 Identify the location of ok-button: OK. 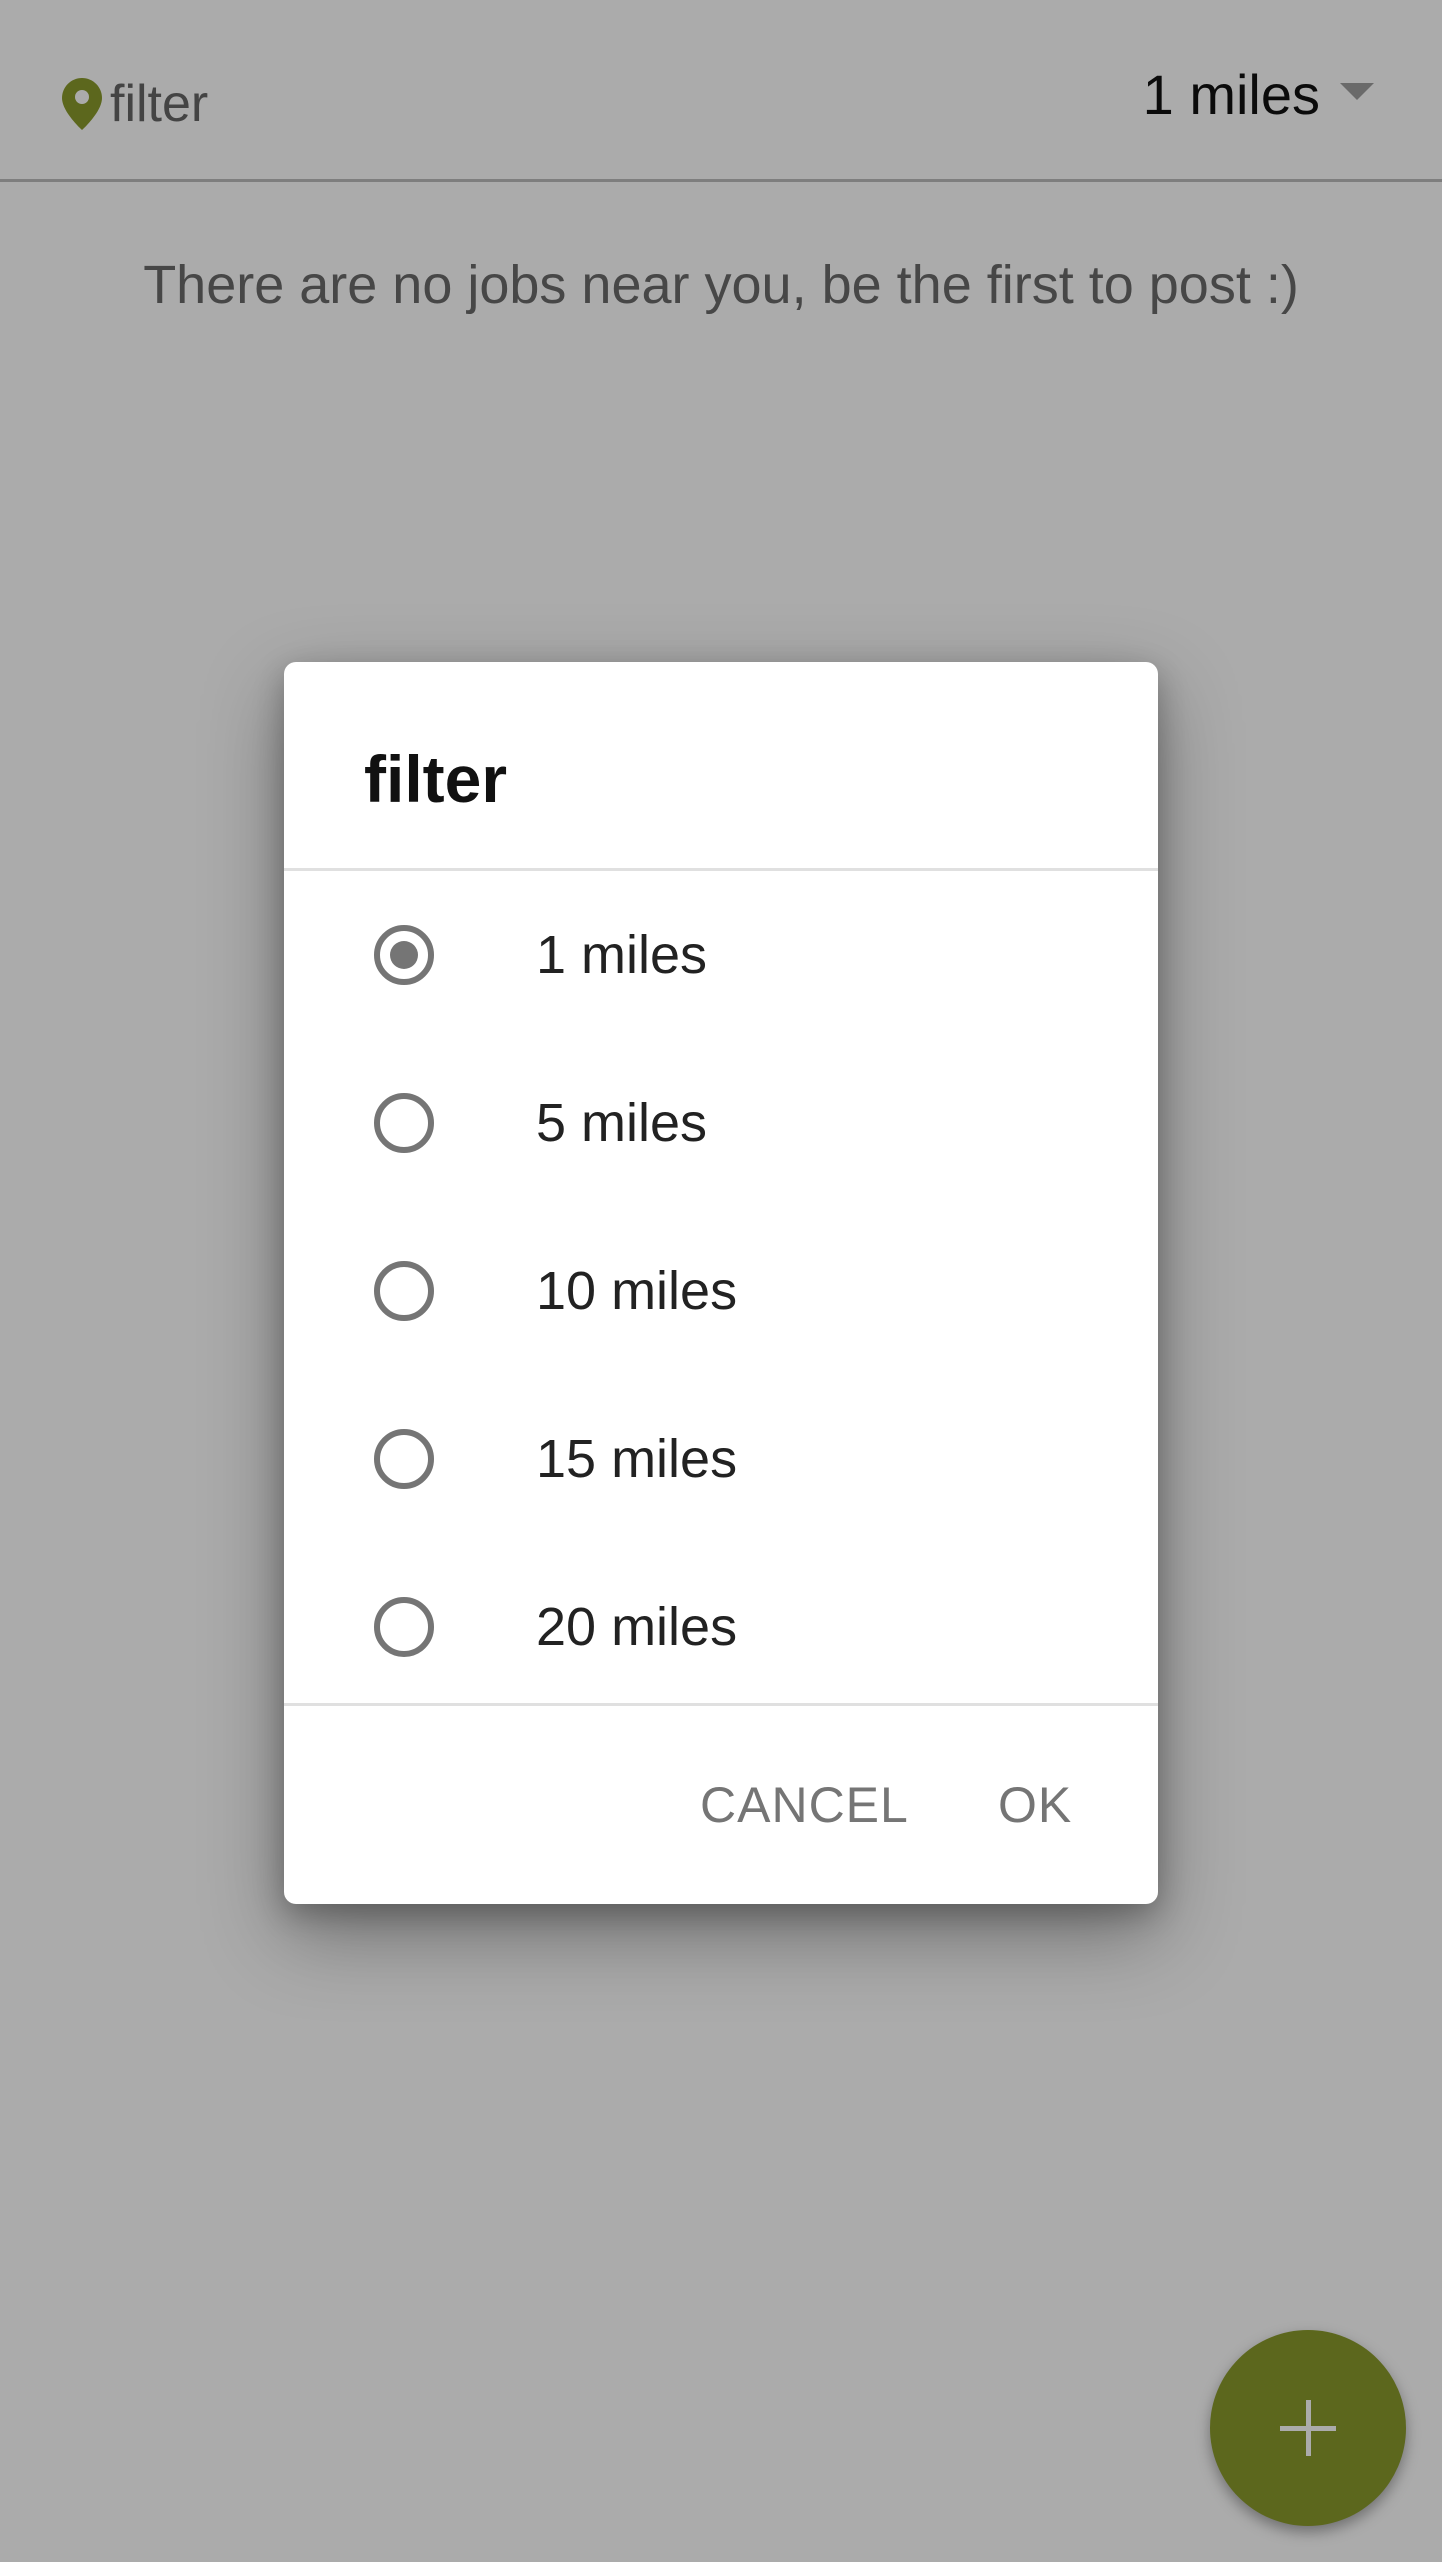
(1035, 1805).